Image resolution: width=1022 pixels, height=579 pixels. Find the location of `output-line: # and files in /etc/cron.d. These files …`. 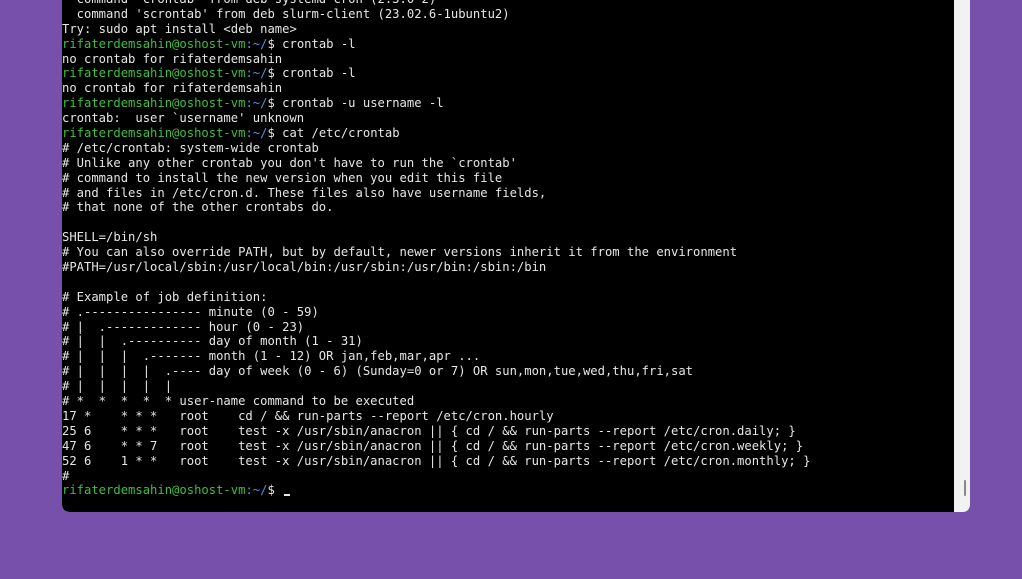

output-line: # and files in /etc/cron.d. These files … is located at coordinates (304, 192).